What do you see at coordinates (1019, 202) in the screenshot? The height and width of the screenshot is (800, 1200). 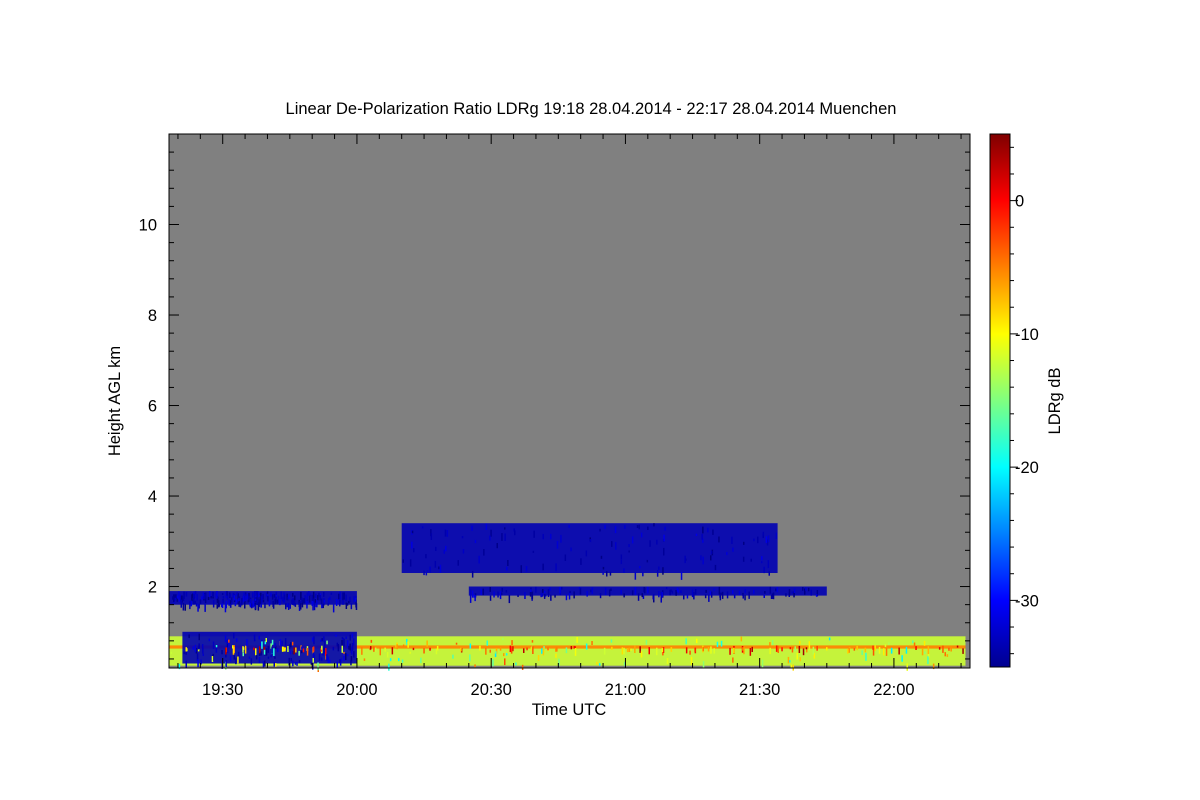 I see `colorbar-tick-label: 0` at bounding box center [1019, 202].